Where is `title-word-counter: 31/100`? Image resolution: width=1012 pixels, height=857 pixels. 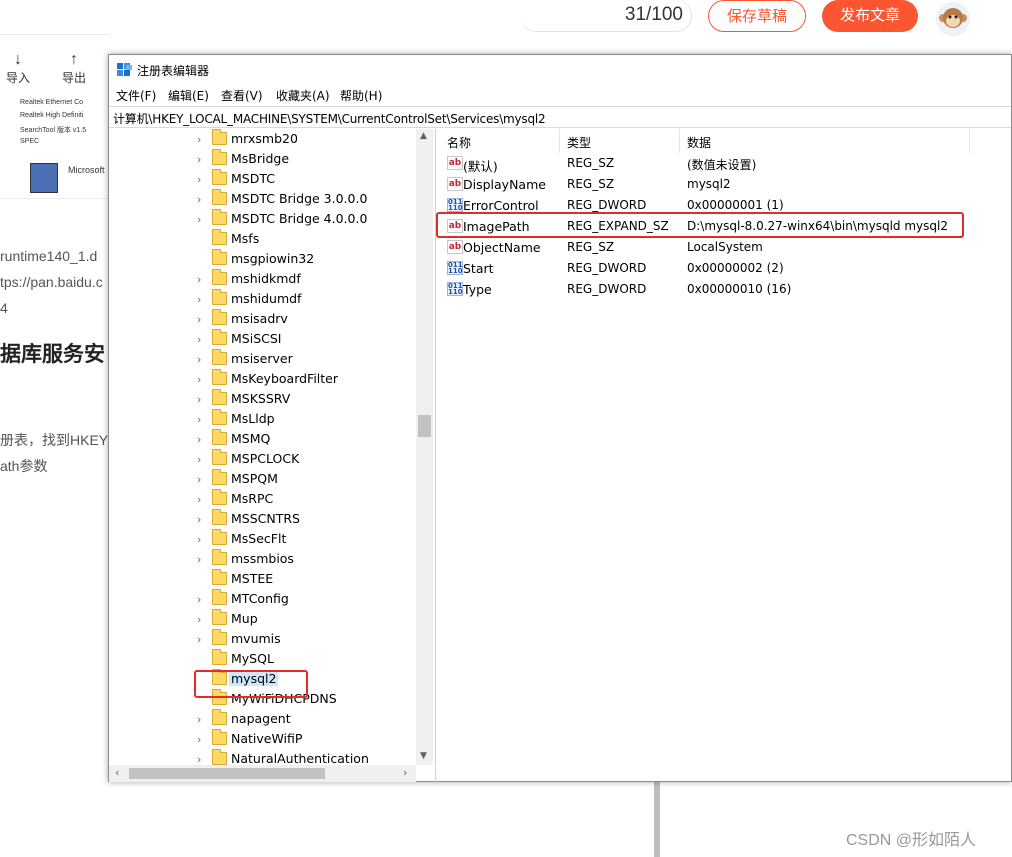
title-word-counter: 31/100 is located at coordinates (606, 16).